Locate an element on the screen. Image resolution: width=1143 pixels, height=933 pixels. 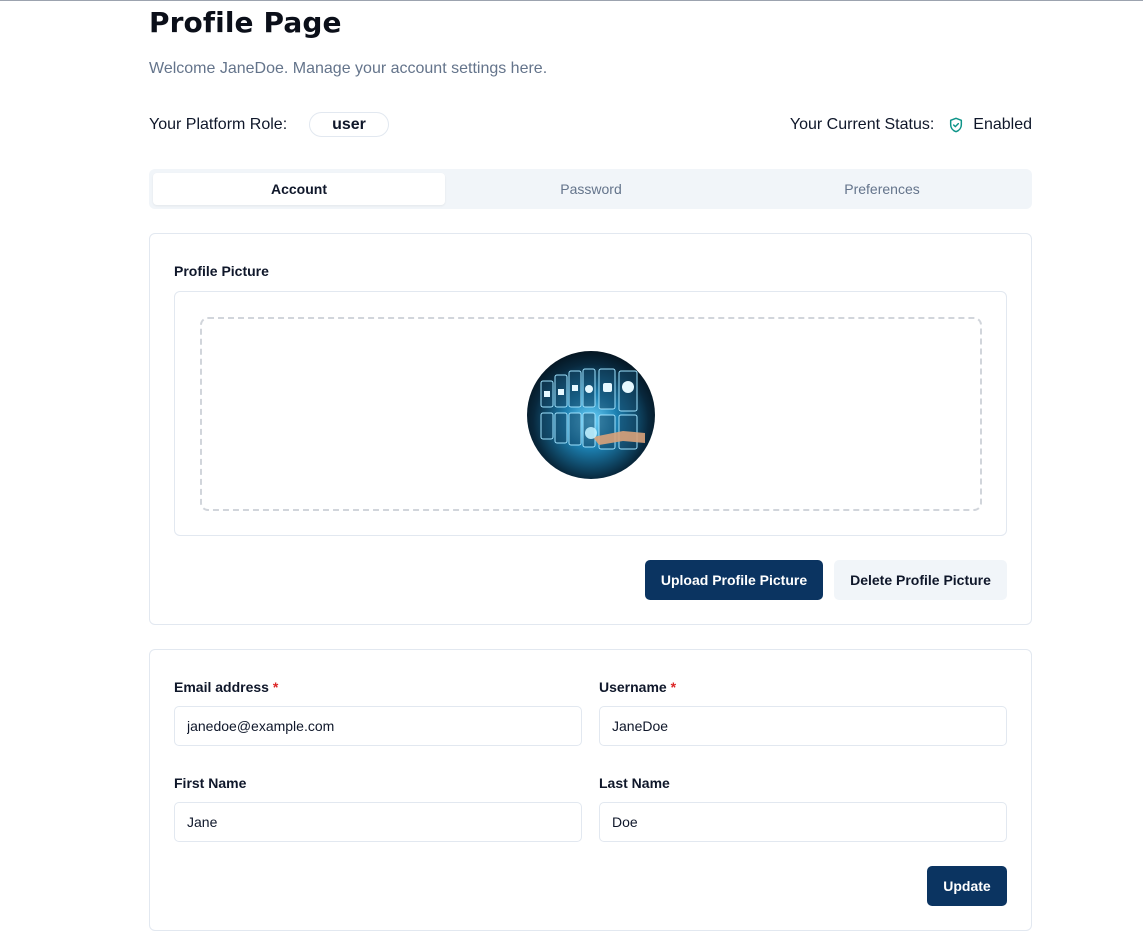
username-field is located at coordinates (803, 726).